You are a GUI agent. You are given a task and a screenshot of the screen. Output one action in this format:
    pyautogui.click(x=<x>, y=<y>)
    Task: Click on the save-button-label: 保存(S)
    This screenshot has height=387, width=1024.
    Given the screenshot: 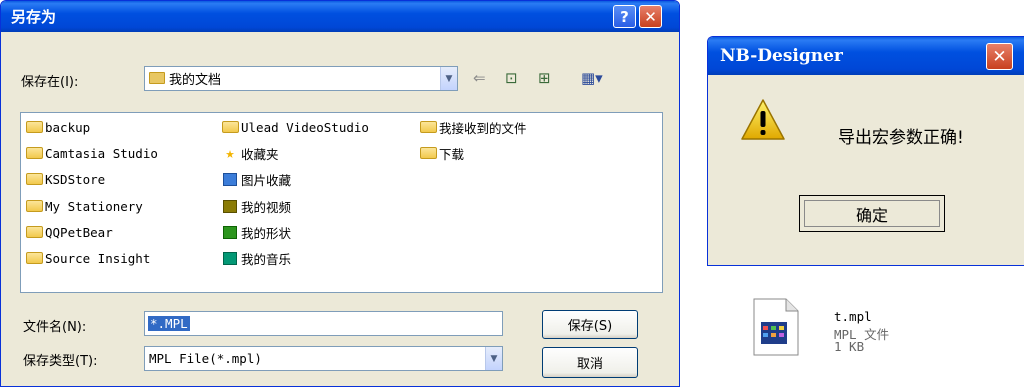 What is the action you would take?
    pyautogui.click(x=590, y=326)
    